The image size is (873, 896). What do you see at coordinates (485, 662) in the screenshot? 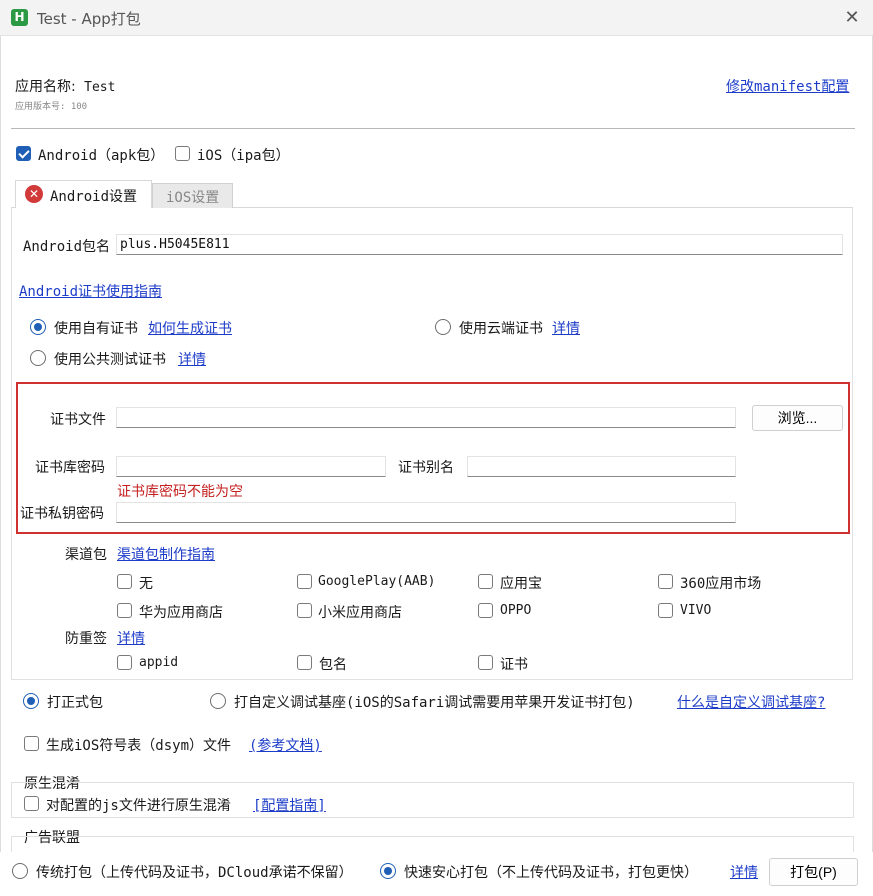
I see `anti-resign-checkbox-cert` at bounding box center [485, 662].